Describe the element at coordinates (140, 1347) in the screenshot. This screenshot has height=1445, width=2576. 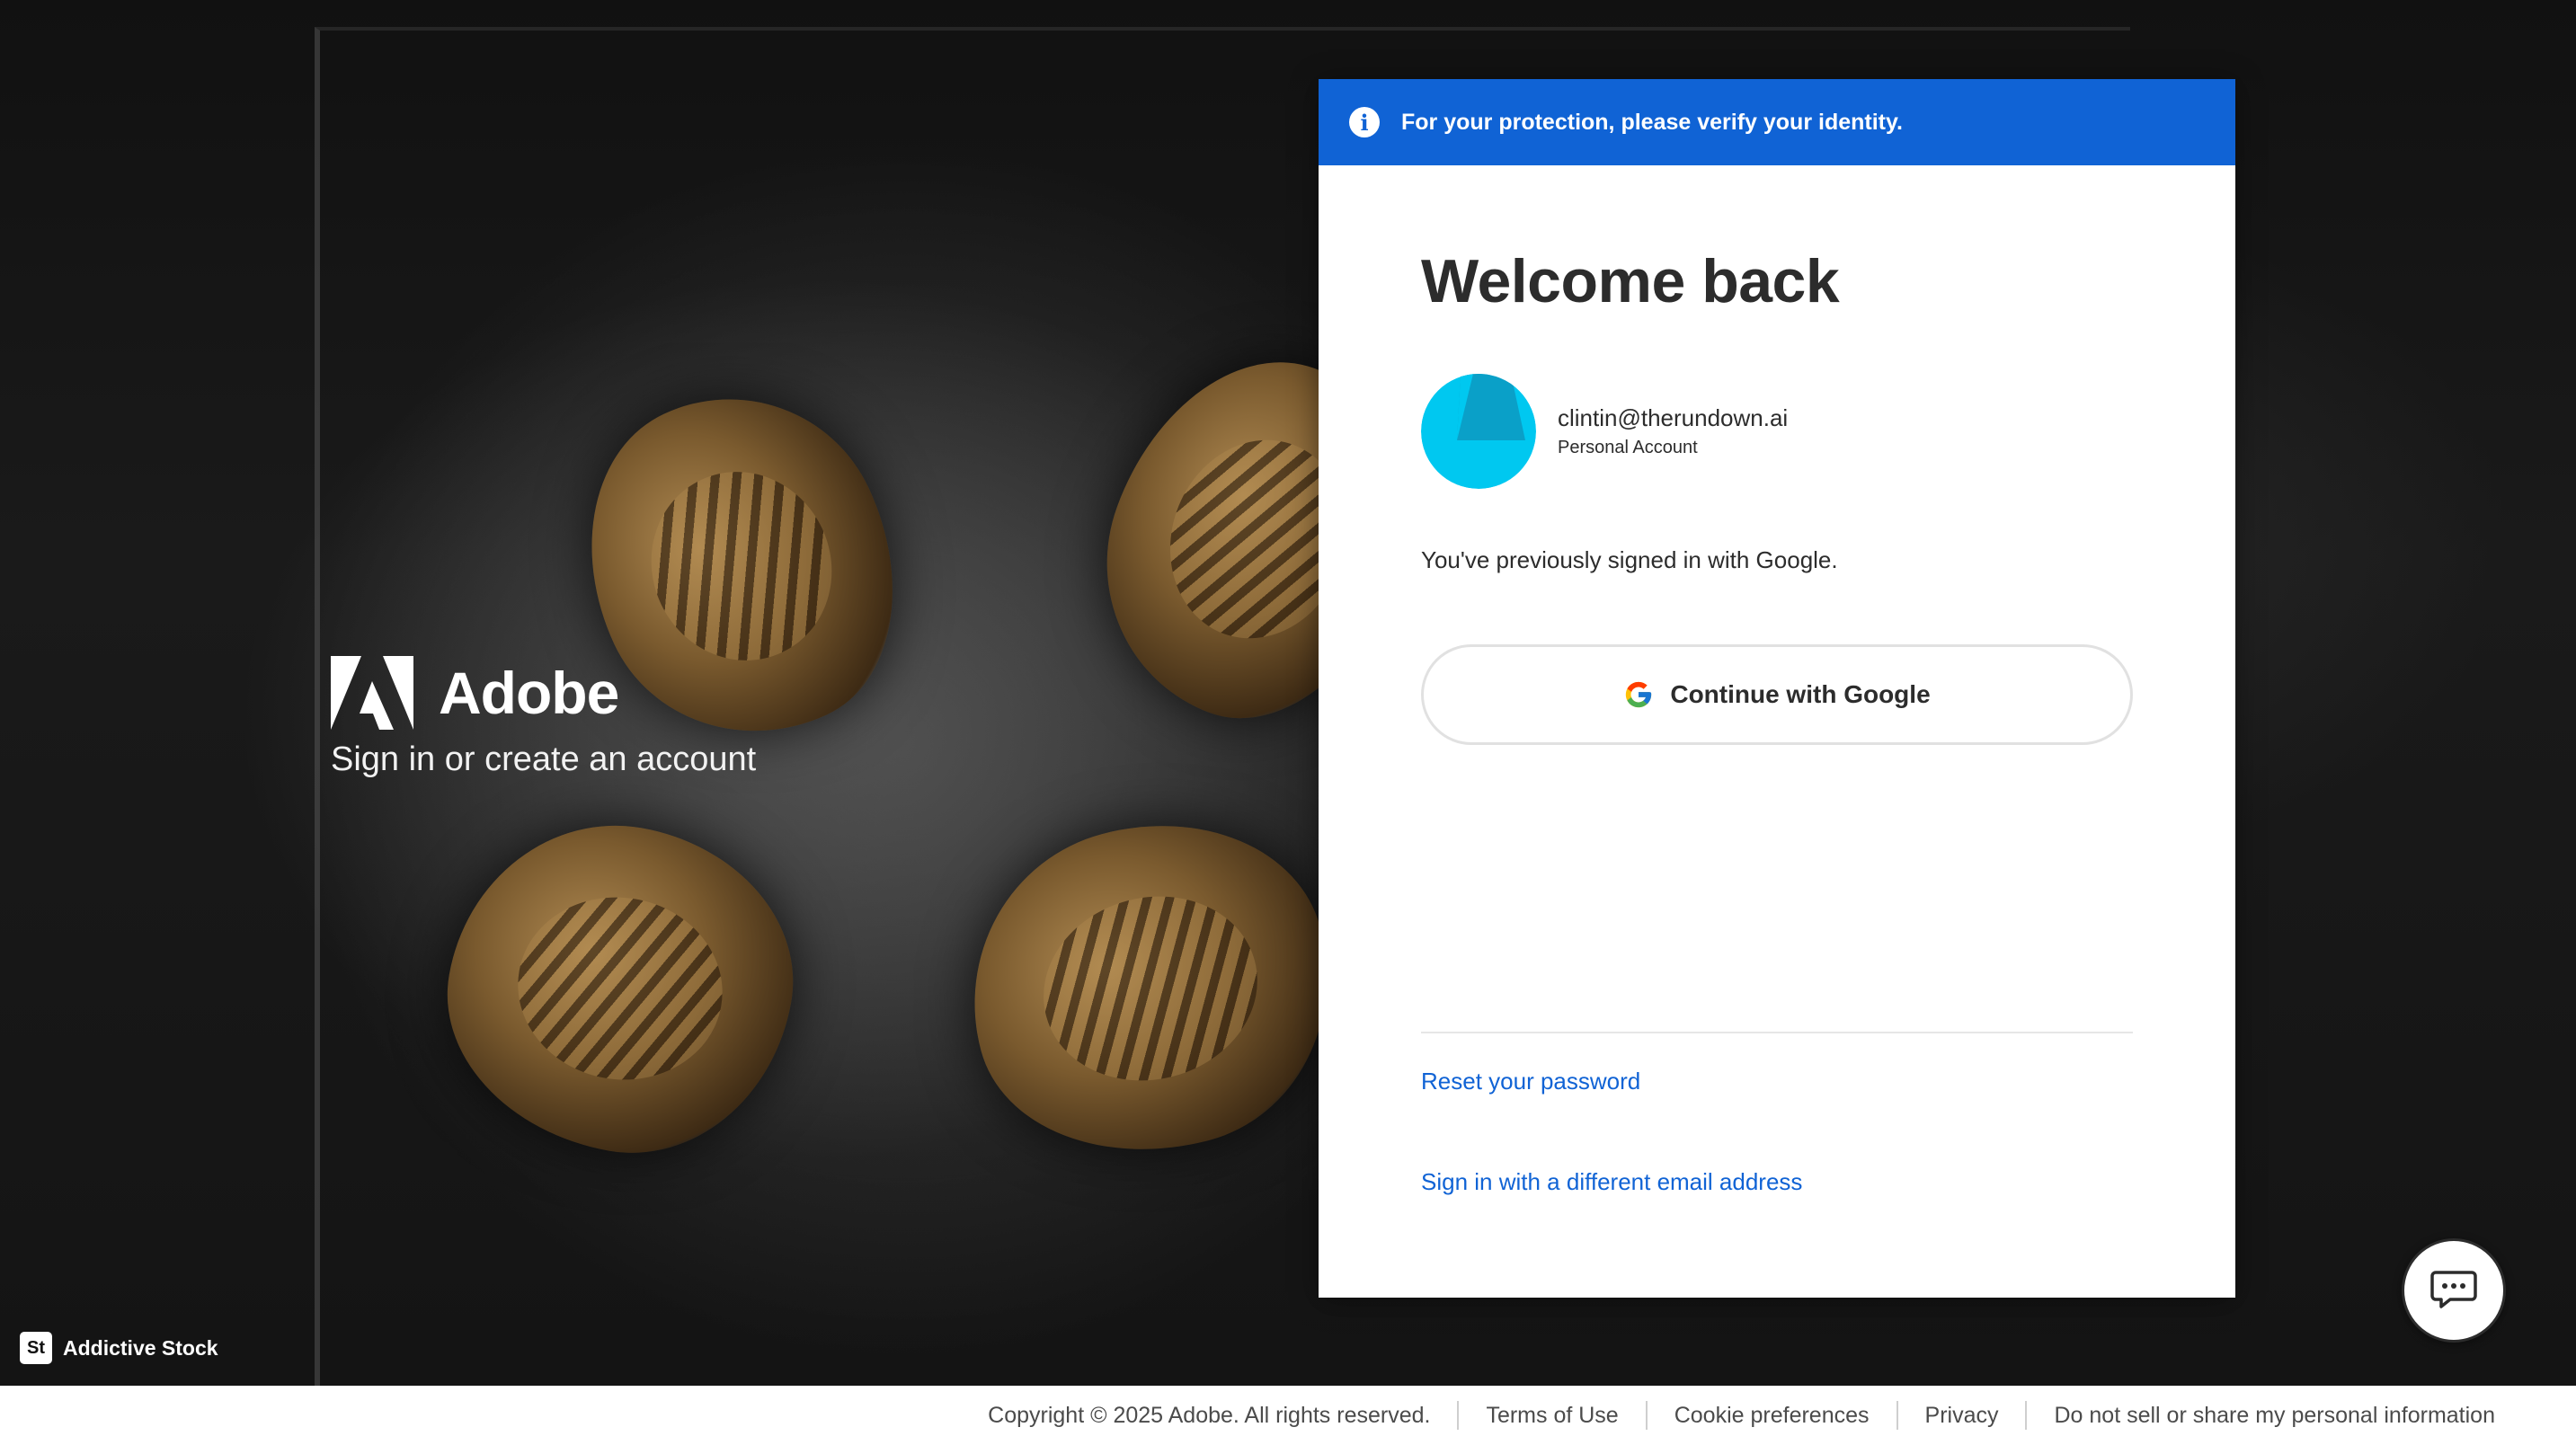
I see `stock-credit-text: Addictive Stock` at that location.